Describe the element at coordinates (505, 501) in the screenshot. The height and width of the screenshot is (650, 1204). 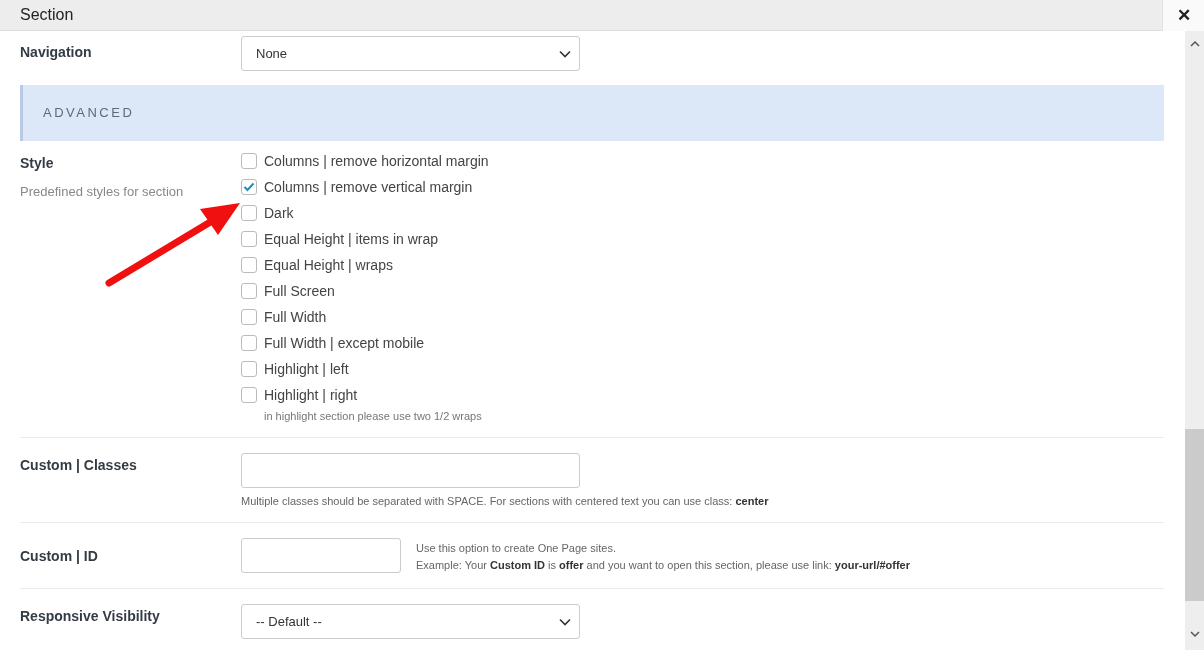
I see `help-text: Multiple classes should be separated with SPACE. For sections with centered text you can use class: center` at that location.